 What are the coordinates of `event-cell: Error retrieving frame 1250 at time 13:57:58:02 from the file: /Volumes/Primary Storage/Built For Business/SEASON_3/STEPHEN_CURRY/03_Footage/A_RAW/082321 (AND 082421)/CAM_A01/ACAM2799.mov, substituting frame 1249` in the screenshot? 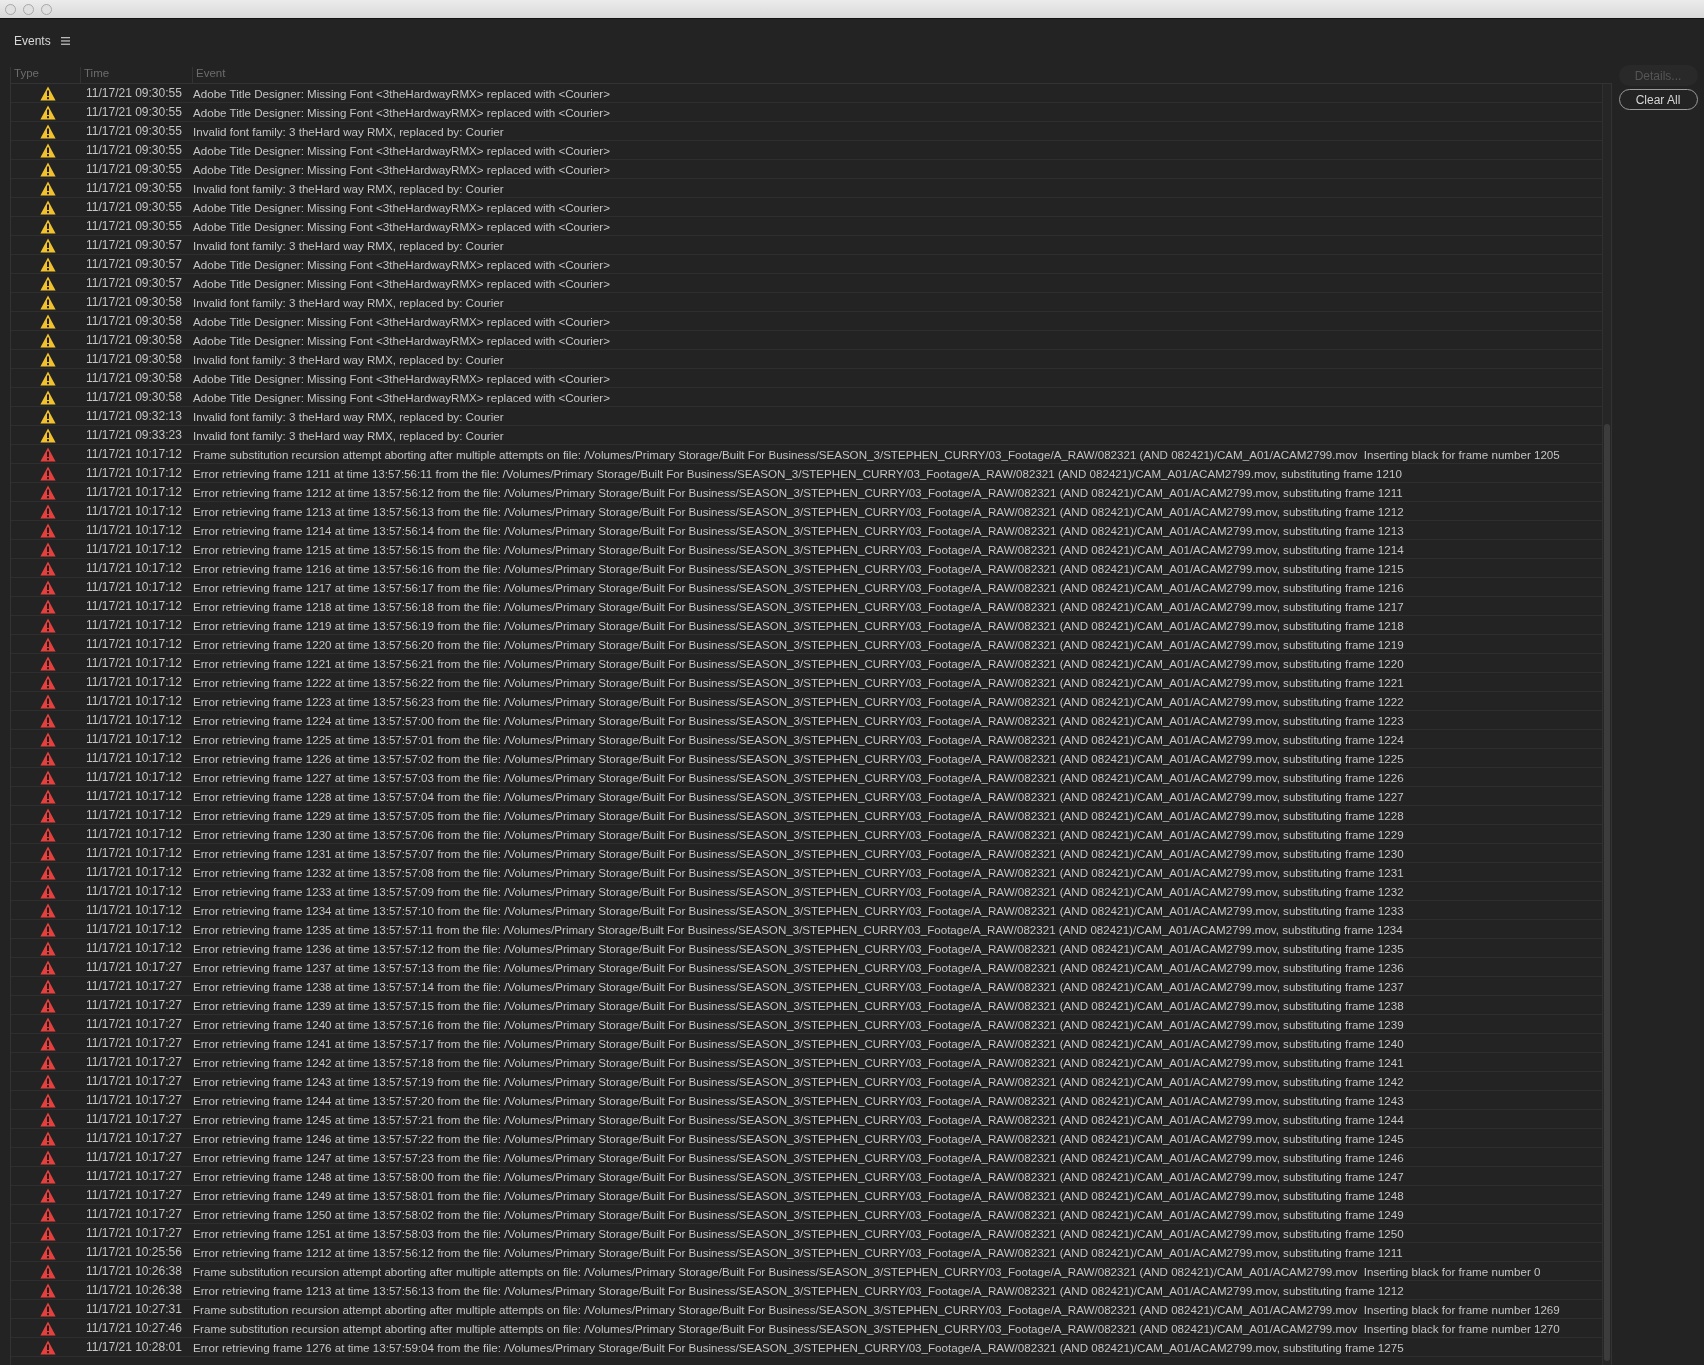 It's located at (798, 1214).